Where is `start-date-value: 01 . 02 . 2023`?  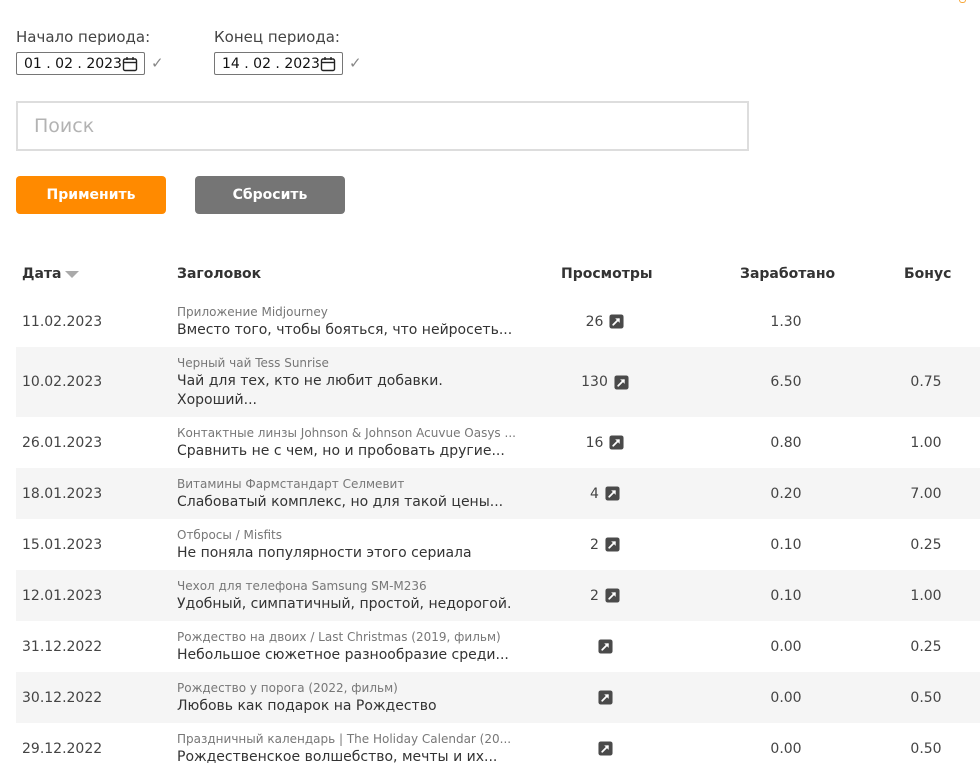 start-date-value: 01 . 02 . 2023 is located at coordinates (73, 63).